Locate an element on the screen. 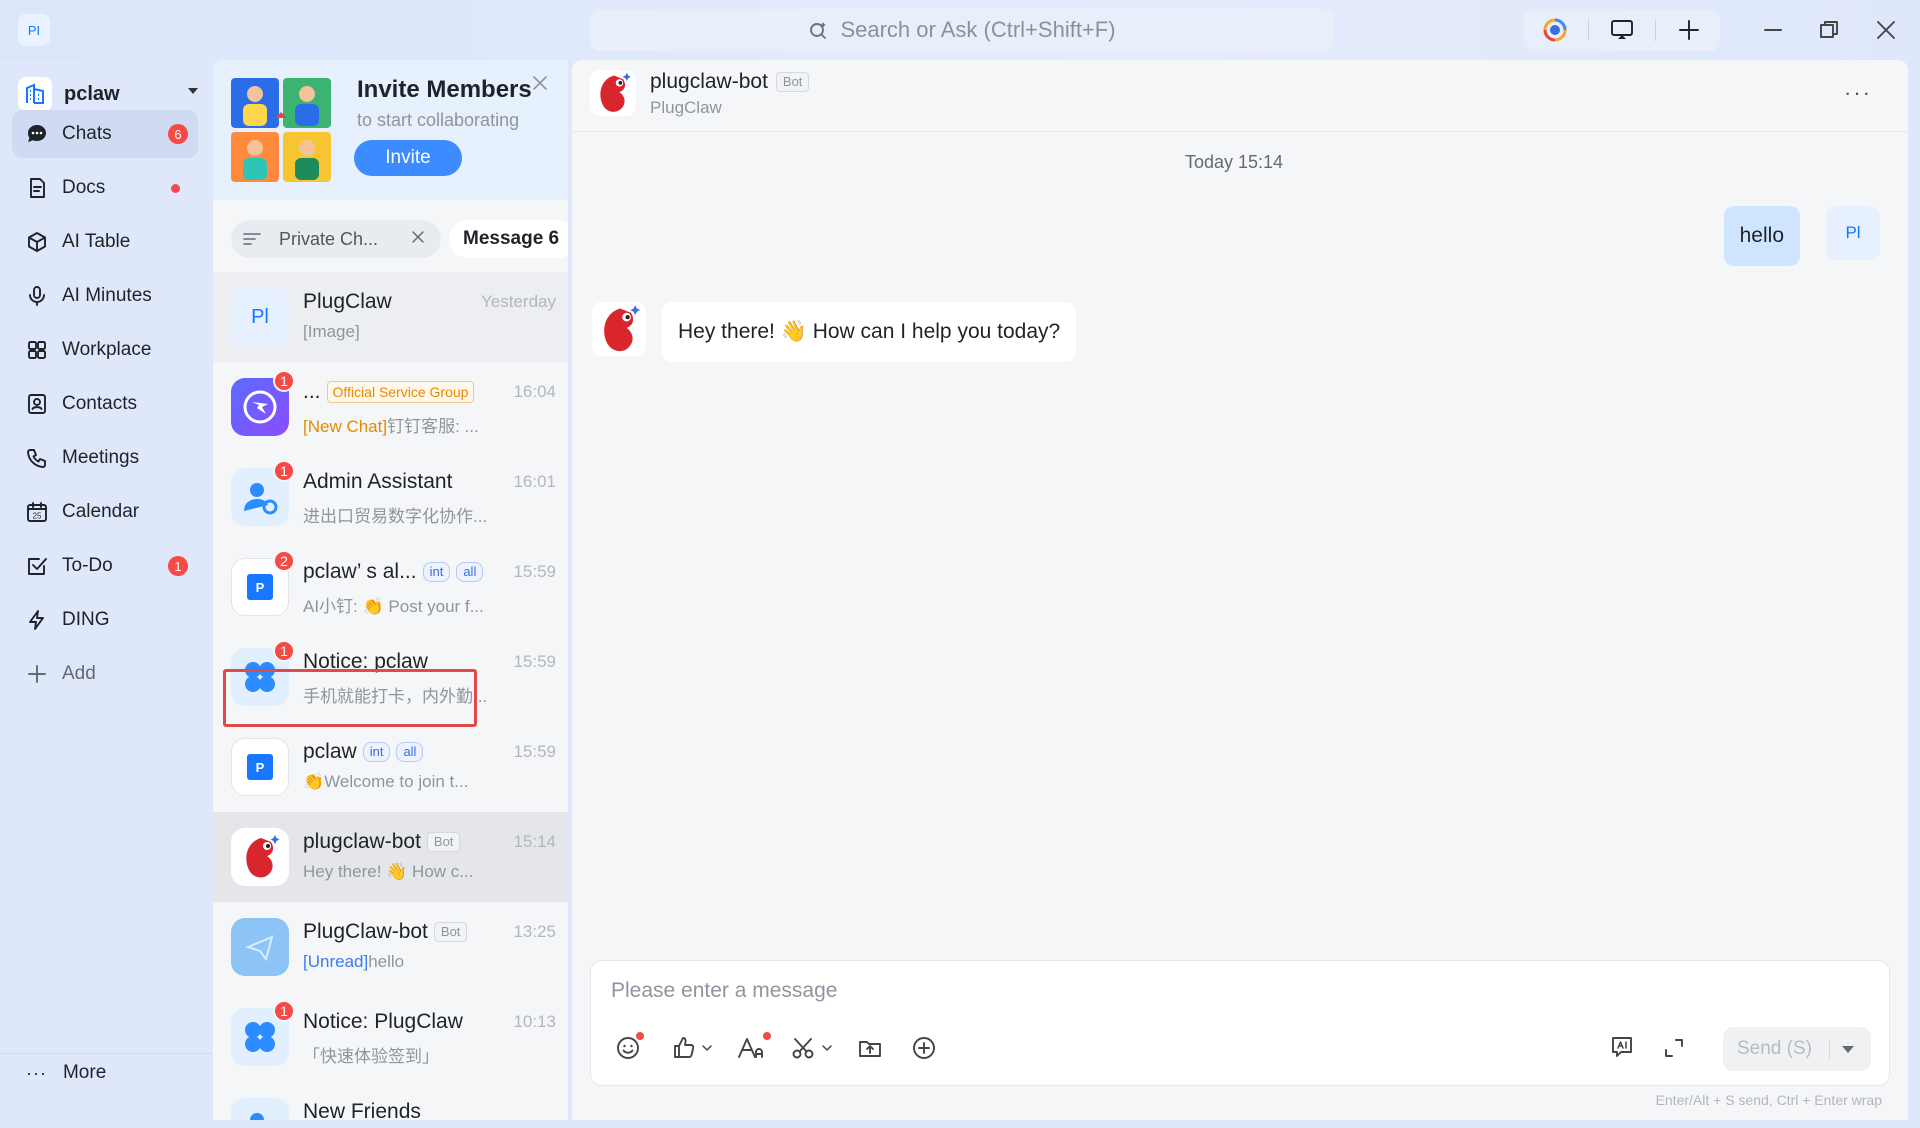 This screenshot has width=1920, height=1128. invite-title: Invite Members is located at coordinates (444, 89).